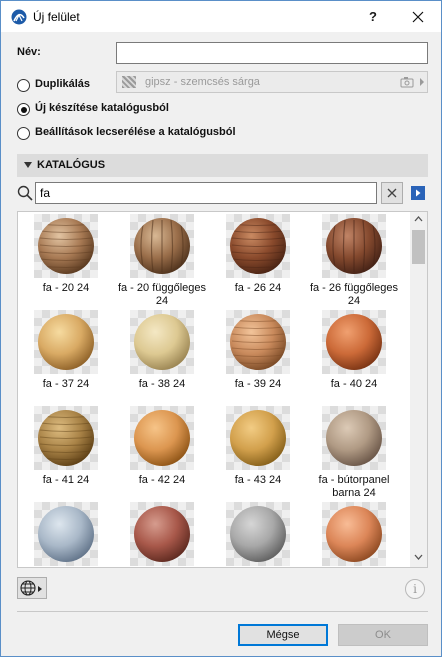  What do you see at coordinates (129, 82) in the screenshot?
I see `material-swatch-icon` at bounding box center [129, 82].